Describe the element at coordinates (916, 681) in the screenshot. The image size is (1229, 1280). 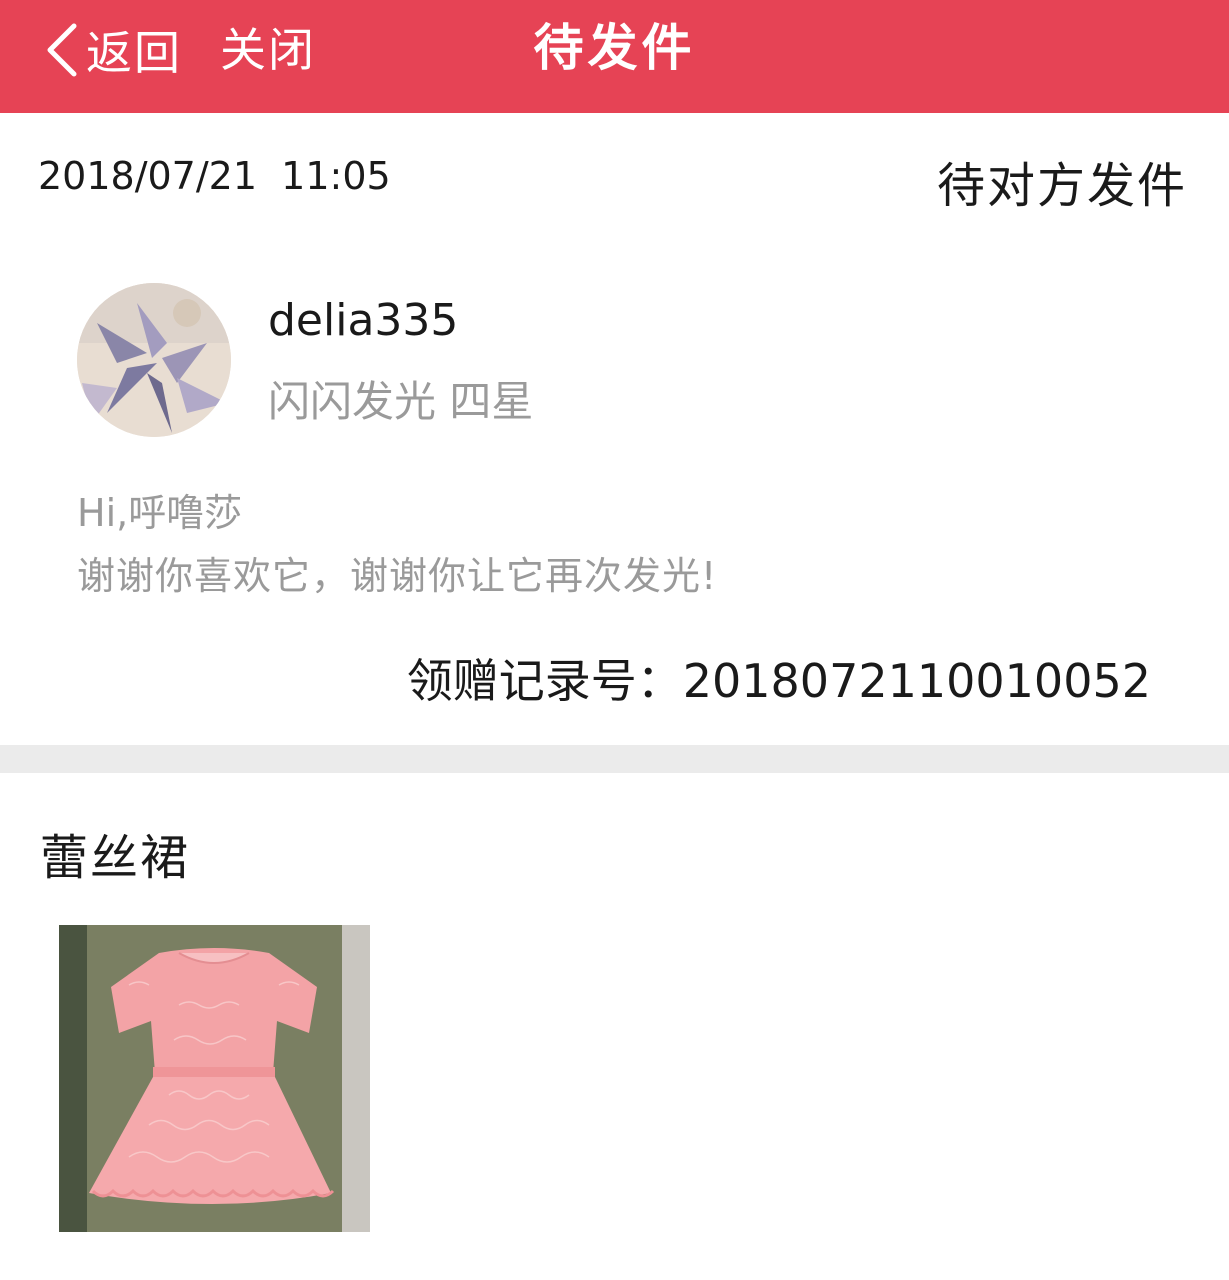
I see `record-number-value: 2018072110010052` at that location.